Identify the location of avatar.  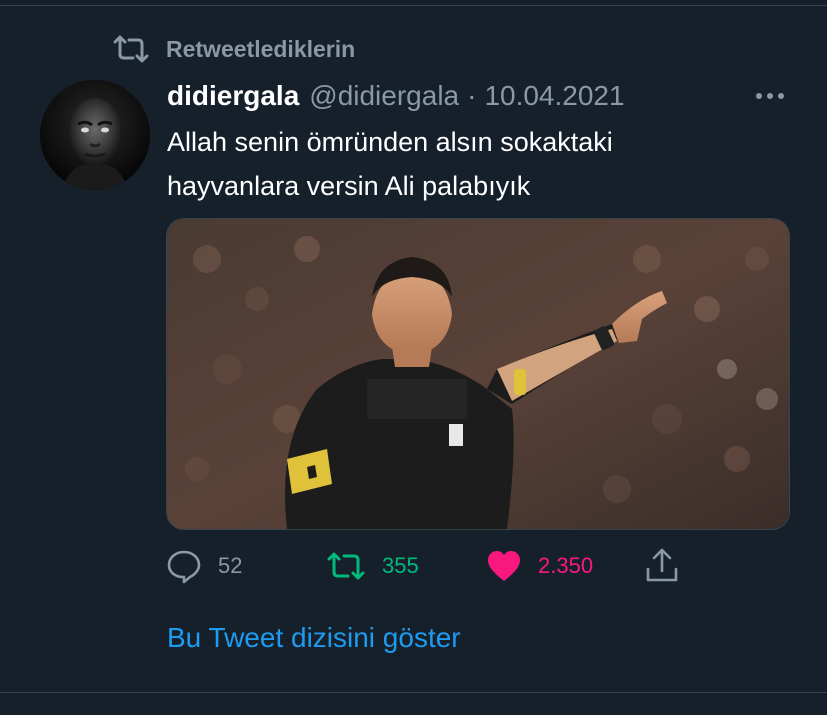
(95, 135).